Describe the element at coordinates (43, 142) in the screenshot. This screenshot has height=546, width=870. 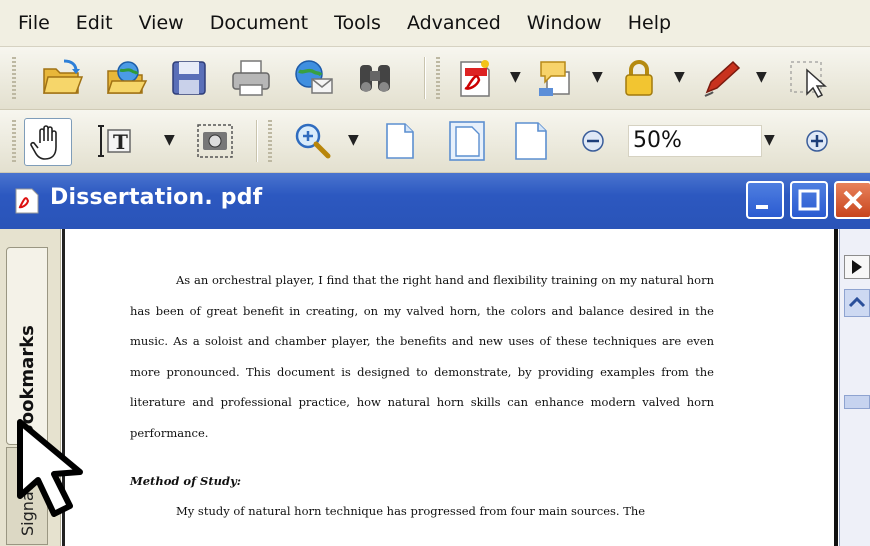
I see `hand-tool-icon` at that location.